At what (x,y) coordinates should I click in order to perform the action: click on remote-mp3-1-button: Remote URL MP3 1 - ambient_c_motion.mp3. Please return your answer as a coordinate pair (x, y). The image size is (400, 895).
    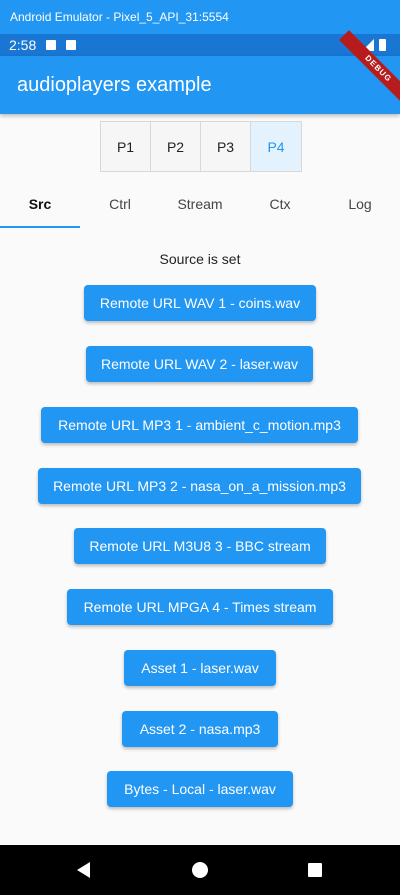
    Looking at the image, I should click on (199, 425).